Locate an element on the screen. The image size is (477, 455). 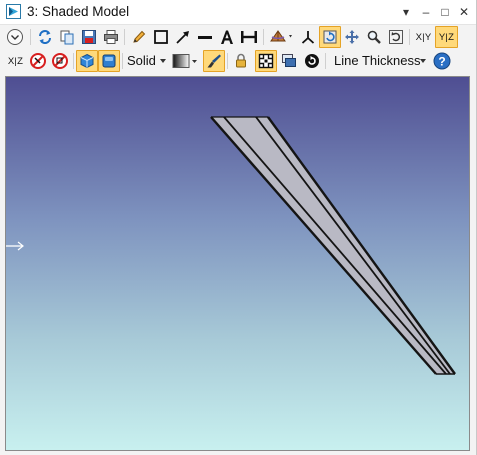
brush-icon is located at coordinates (214, 61).